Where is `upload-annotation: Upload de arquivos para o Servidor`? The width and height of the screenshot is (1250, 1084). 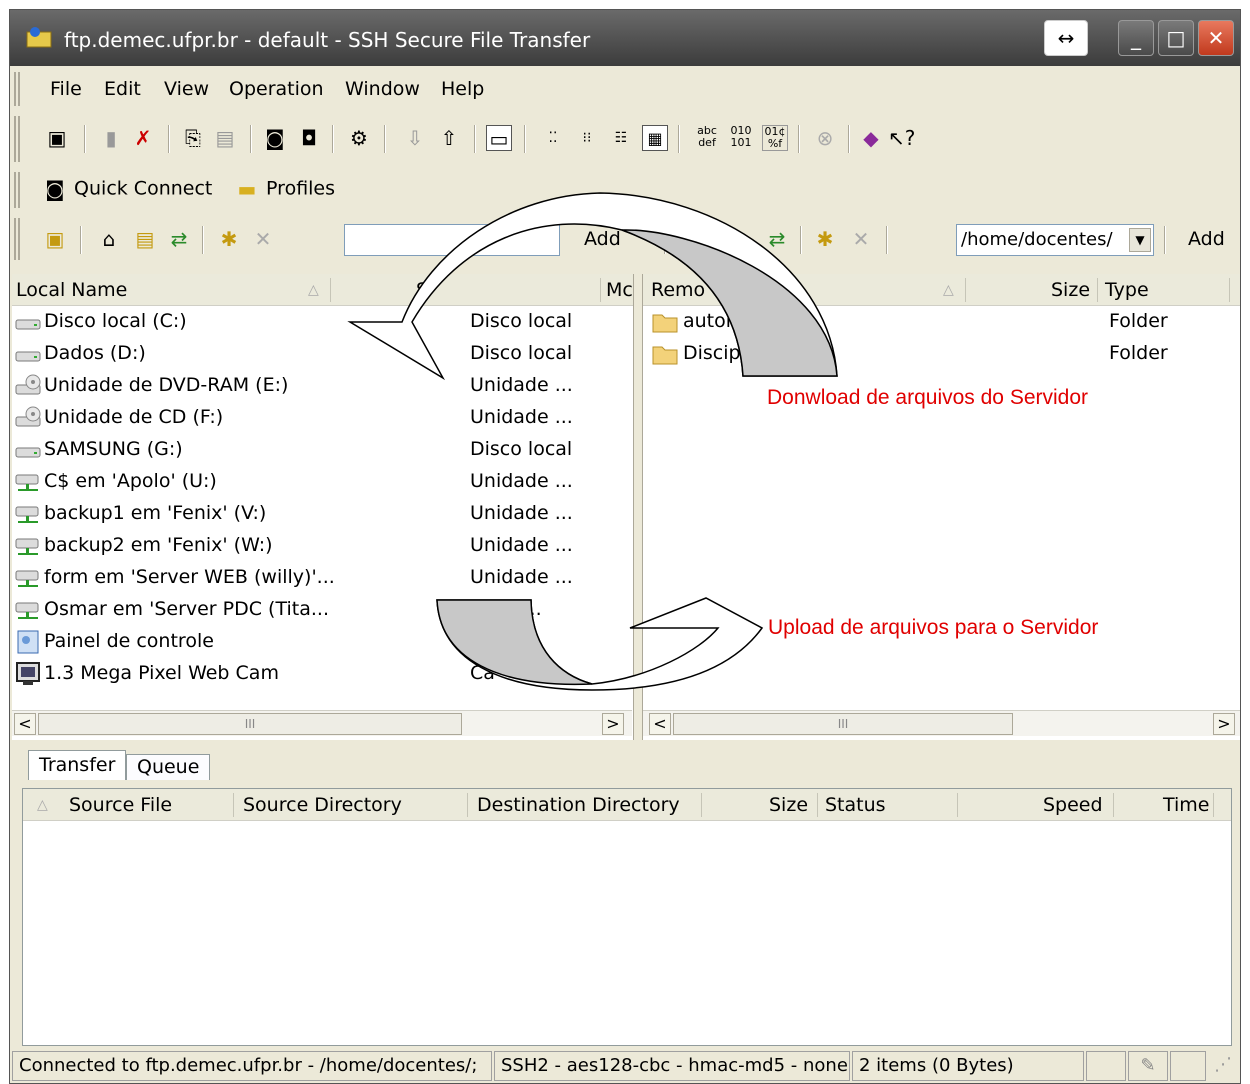
upload-annotation: Upload de arquivos para o Servidor is located at coordinates (933, 627).